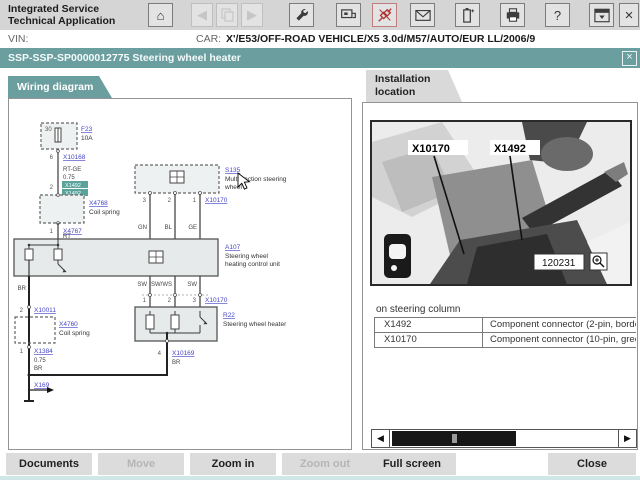  Describe the element at coordinates (141, 464) in the screenshot. I see `move-button: Move` at that location.